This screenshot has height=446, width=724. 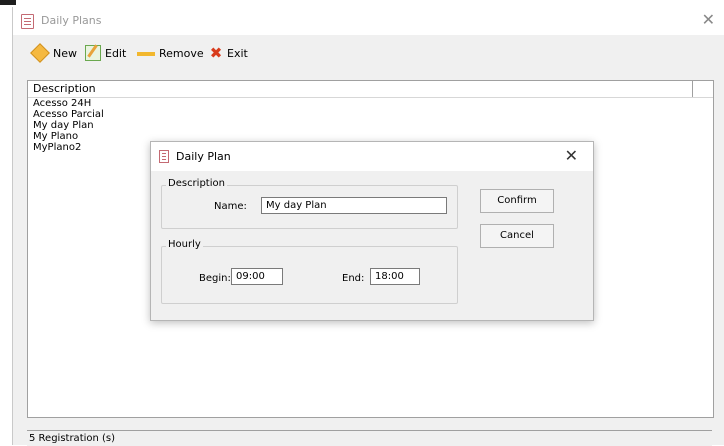 I want to click on top-strip, so click(x=362, y=3).